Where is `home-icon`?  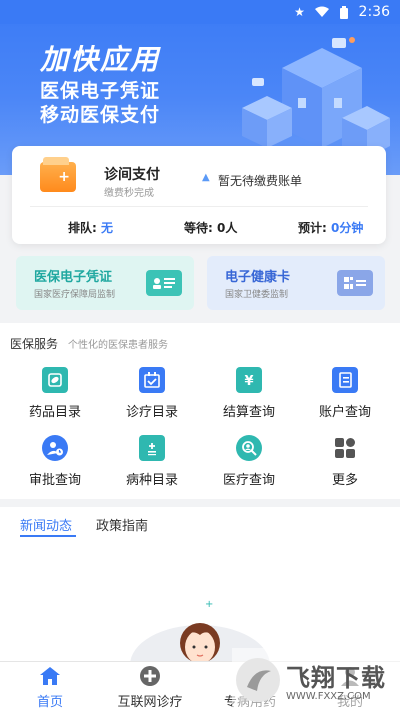 home-icon is located at coordinates (50, 676).